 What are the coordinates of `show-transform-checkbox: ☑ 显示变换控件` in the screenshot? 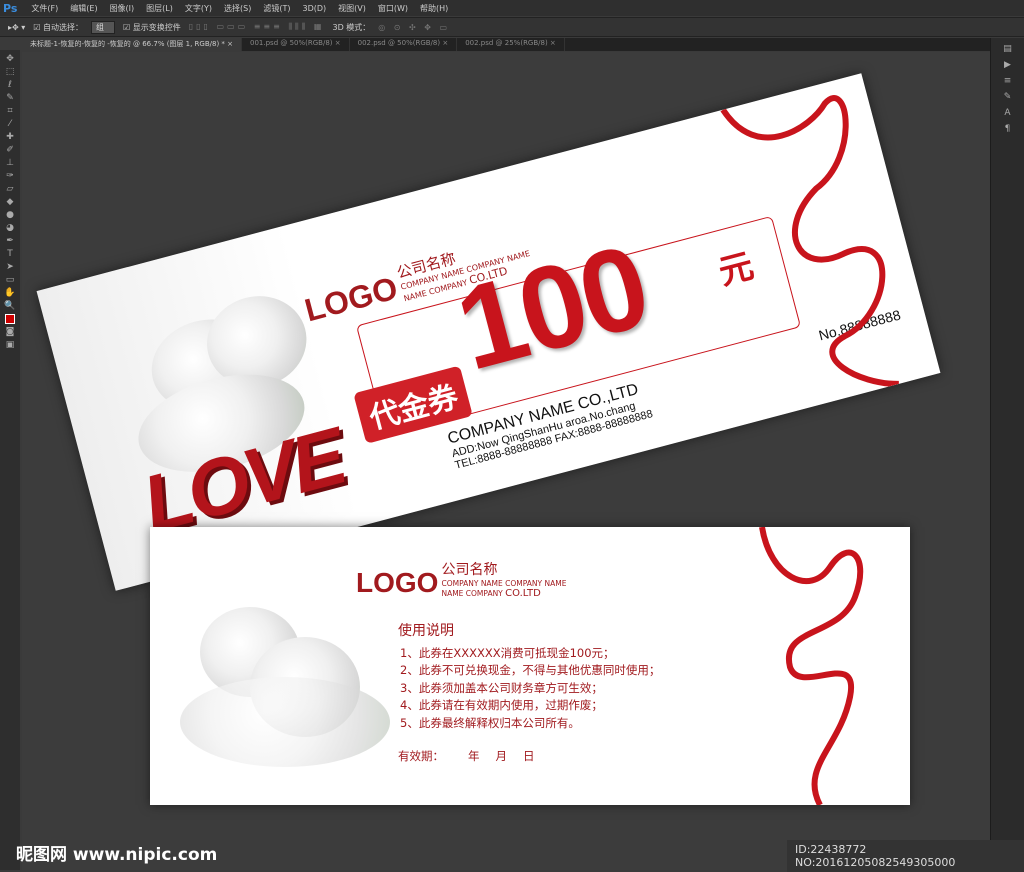 It's located at (152, 27).